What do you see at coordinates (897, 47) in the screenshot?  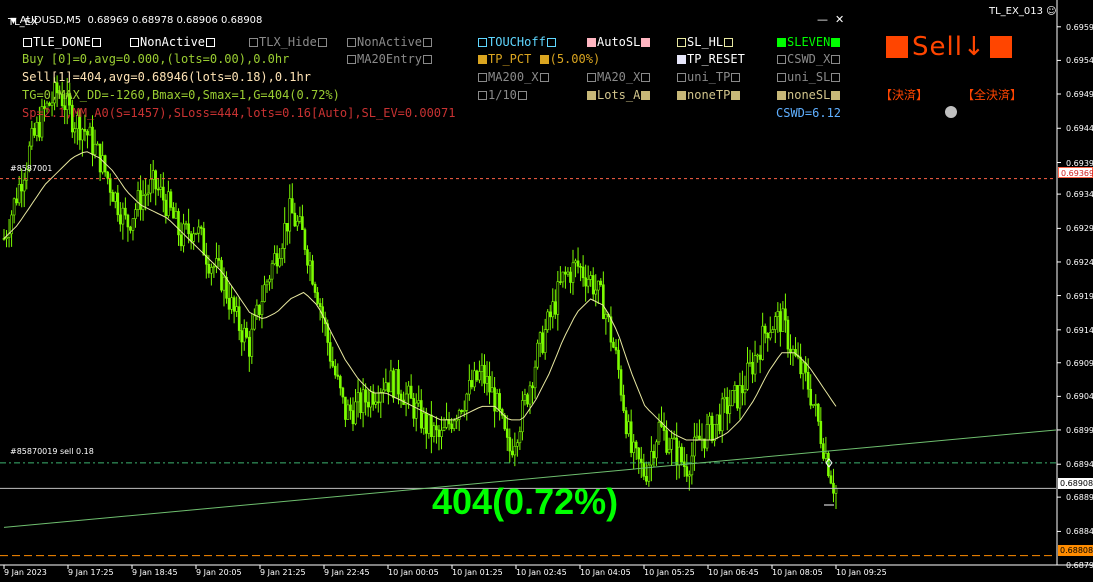 I see `sell-square-left` at bounding box center [897, 47].